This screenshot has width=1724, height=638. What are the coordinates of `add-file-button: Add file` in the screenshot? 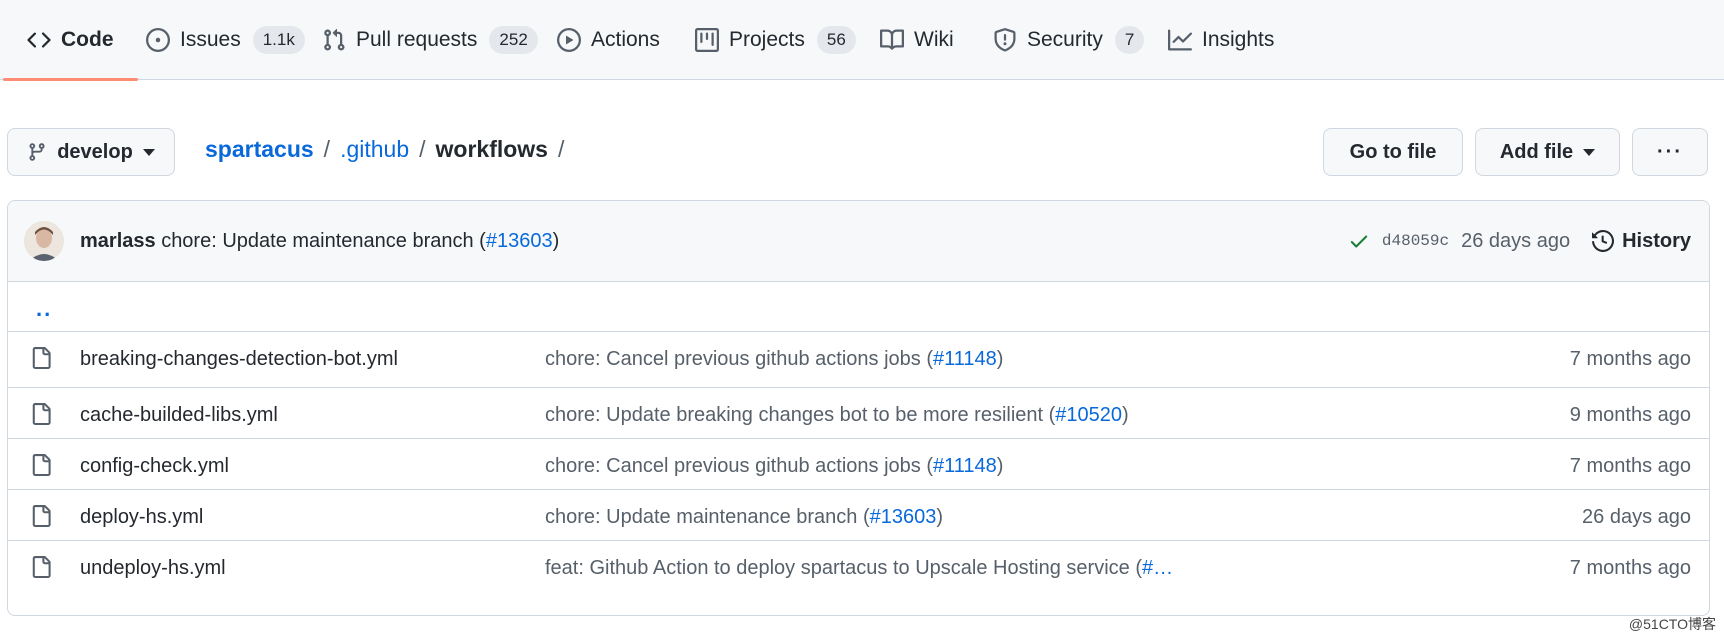 It's located at (1547, 152).